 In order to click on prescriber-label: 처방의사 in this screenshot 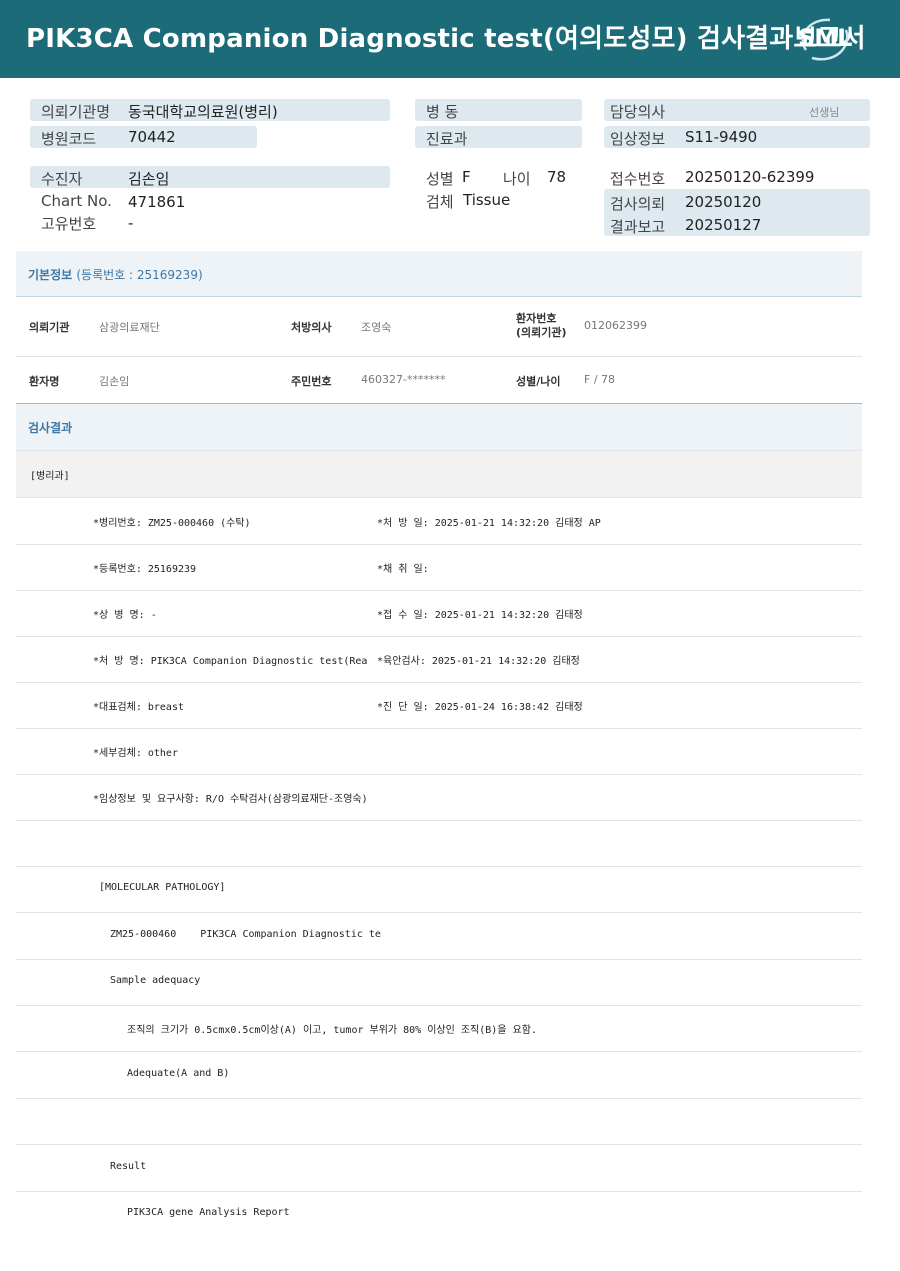, I will do `click(311, 327)`.